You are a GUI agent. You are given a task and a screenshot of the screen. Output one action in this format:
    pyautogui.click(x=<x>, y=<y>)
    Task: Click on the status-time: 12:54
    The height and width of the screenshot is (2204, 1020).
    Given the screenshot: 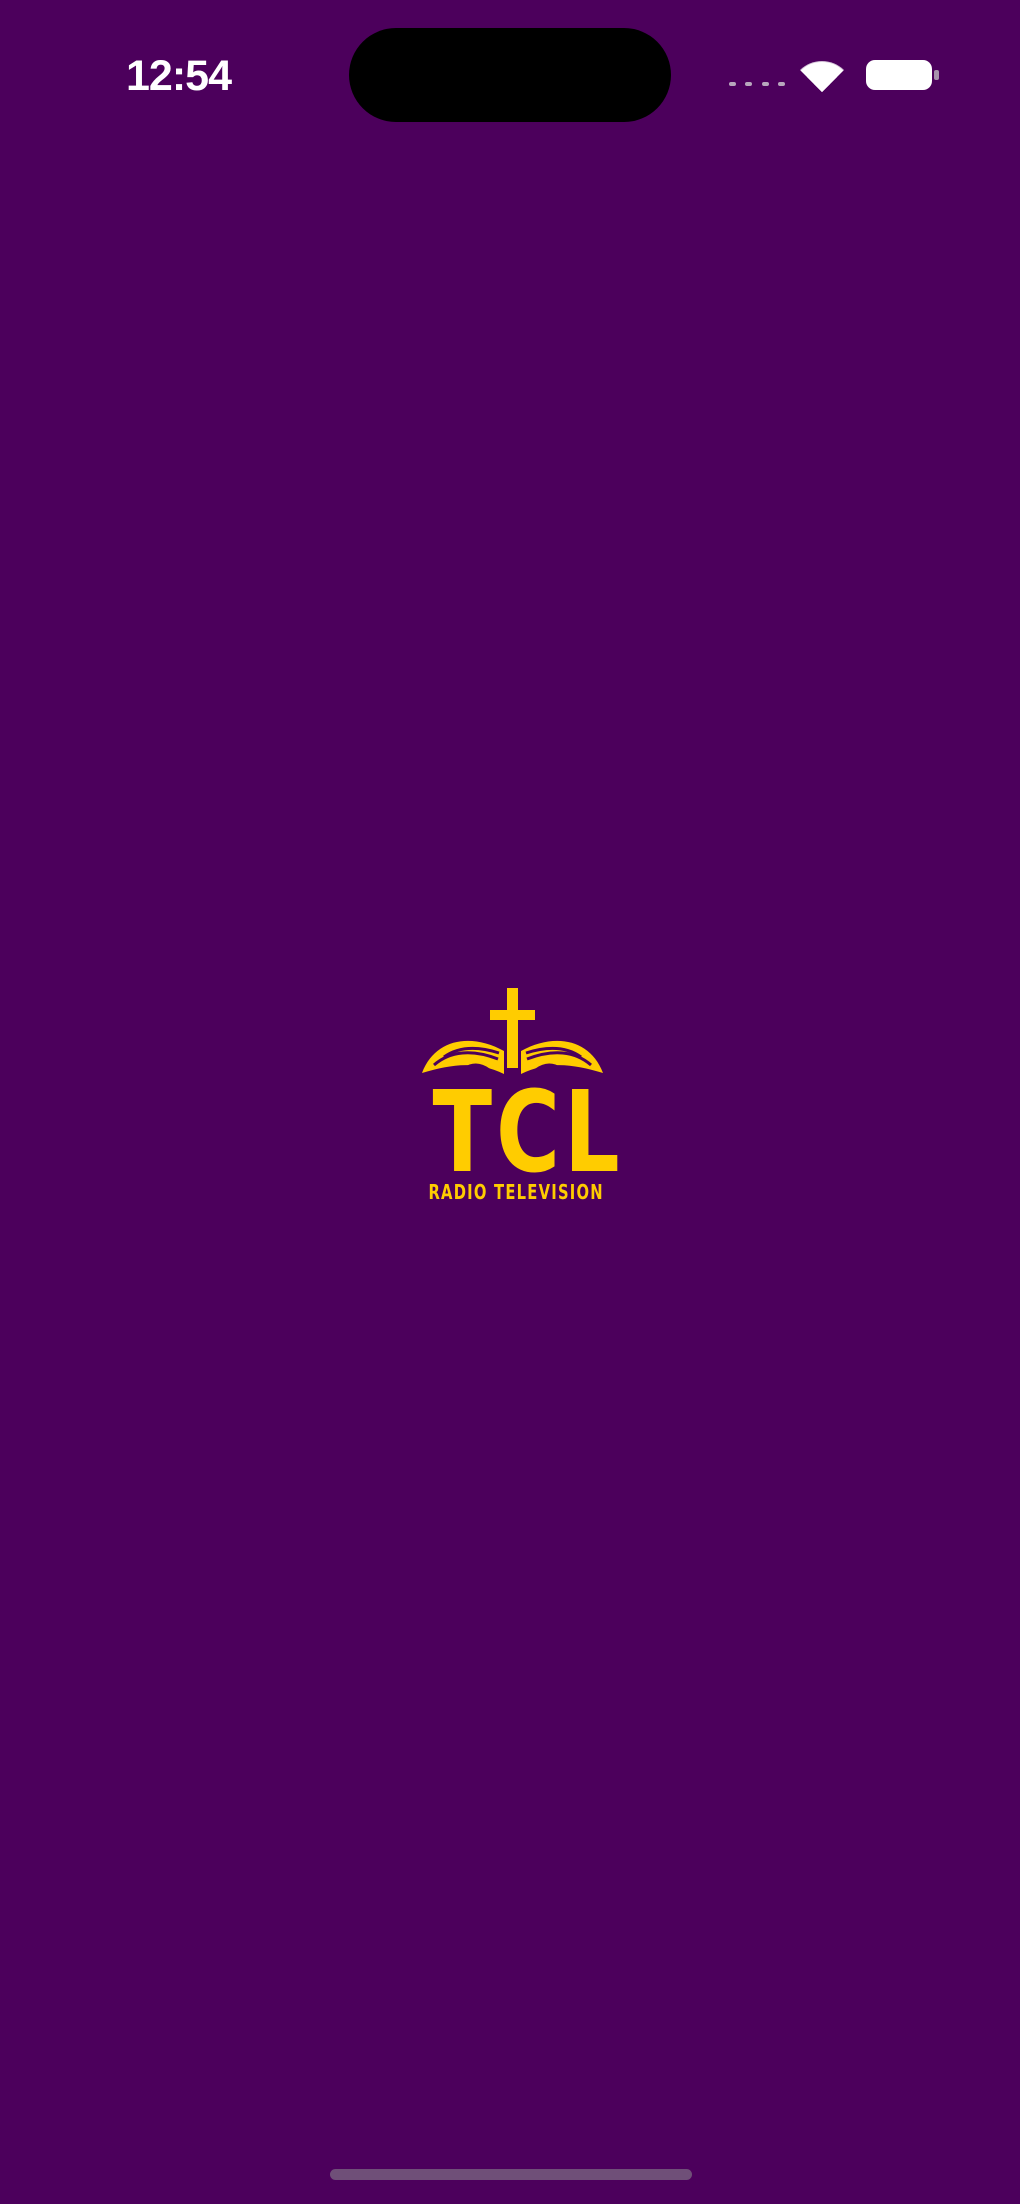 What is the action you would take?
    pyautogui.click(x=179, y=76)
    